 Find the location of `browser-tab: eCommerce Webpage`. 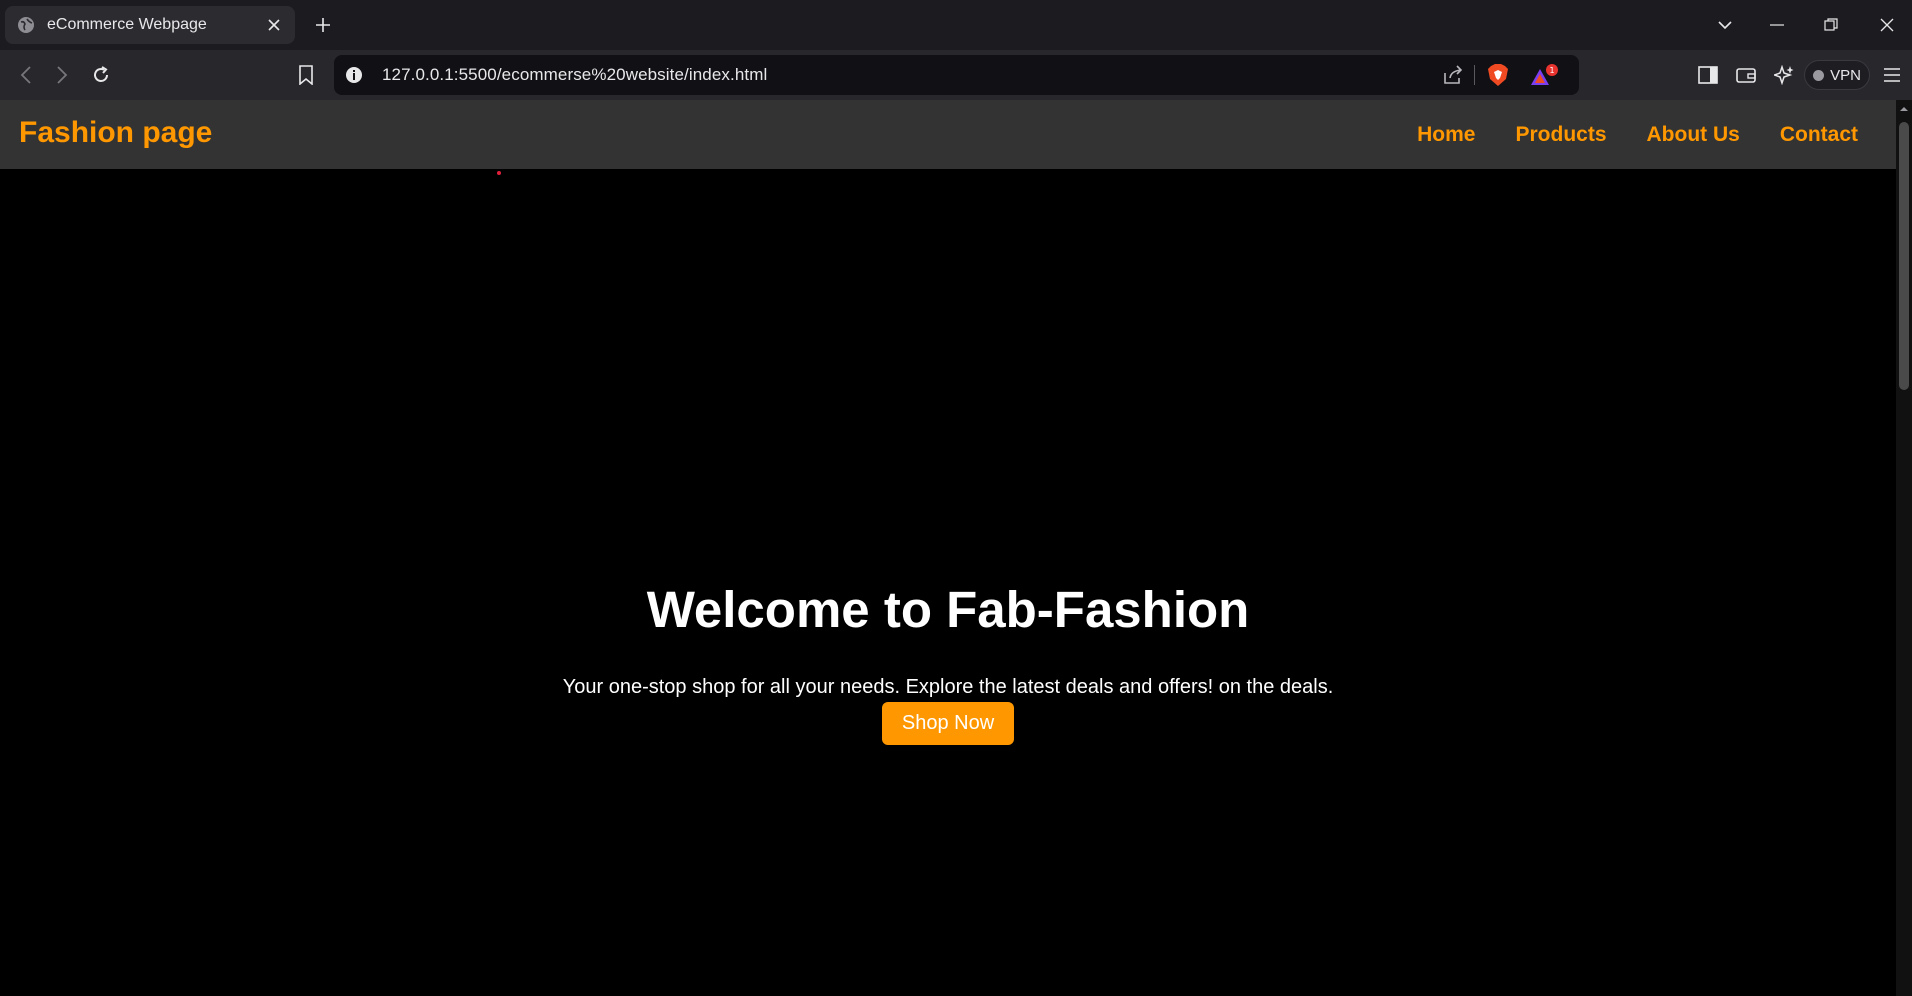

browser-tab: eCommerce Webpage is located at coordinates (150, 25).